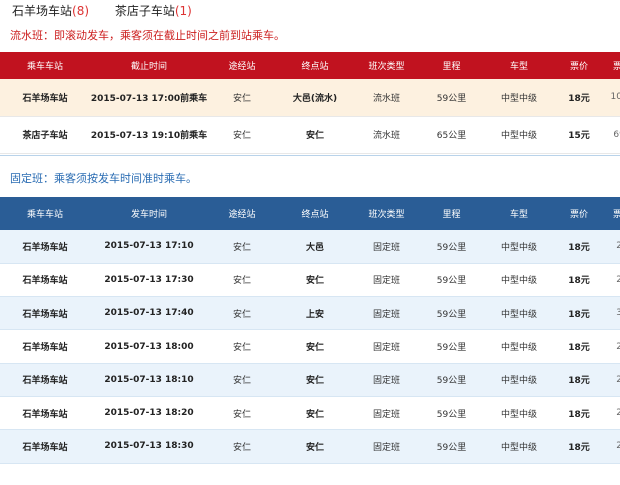 The height and width of the screenshot is (485, 620). What do you see at coordinates (149, 413) in the screenshot?
I see `cell-time: 2015-07-13 18:20` at bounding box center [149, 413].